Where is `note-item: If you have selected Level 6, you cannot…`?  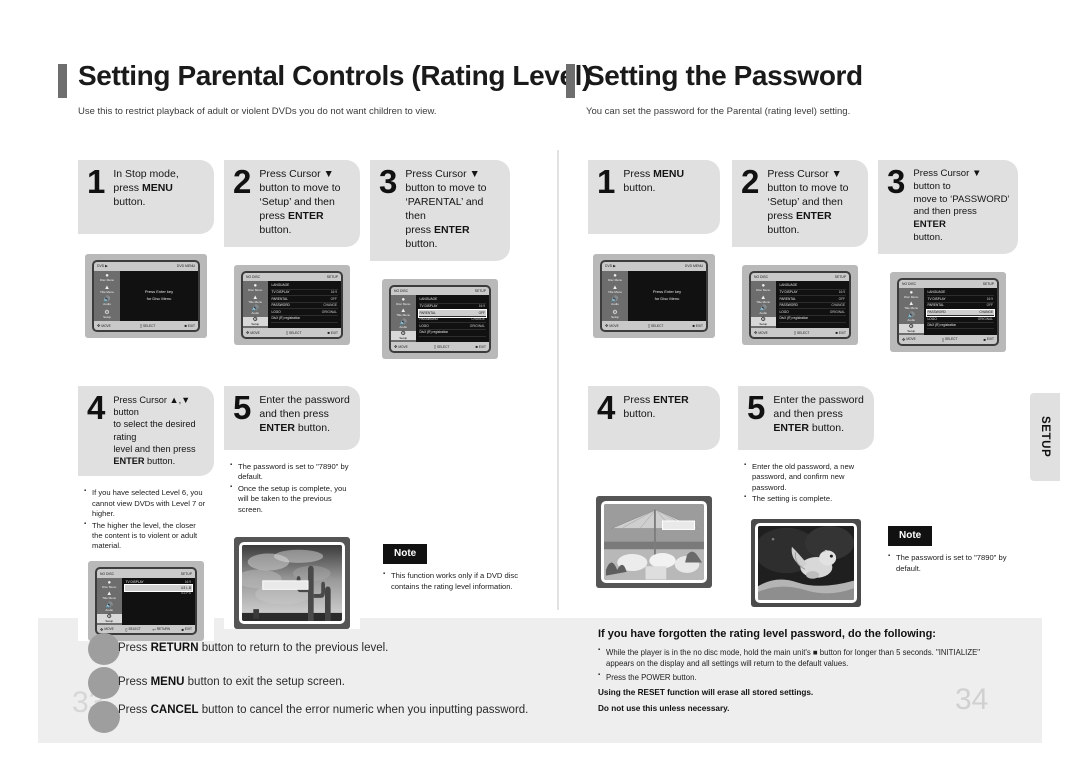
note-item: If you have selected Level 6, you cannot… is located at coordinates (146, 503).